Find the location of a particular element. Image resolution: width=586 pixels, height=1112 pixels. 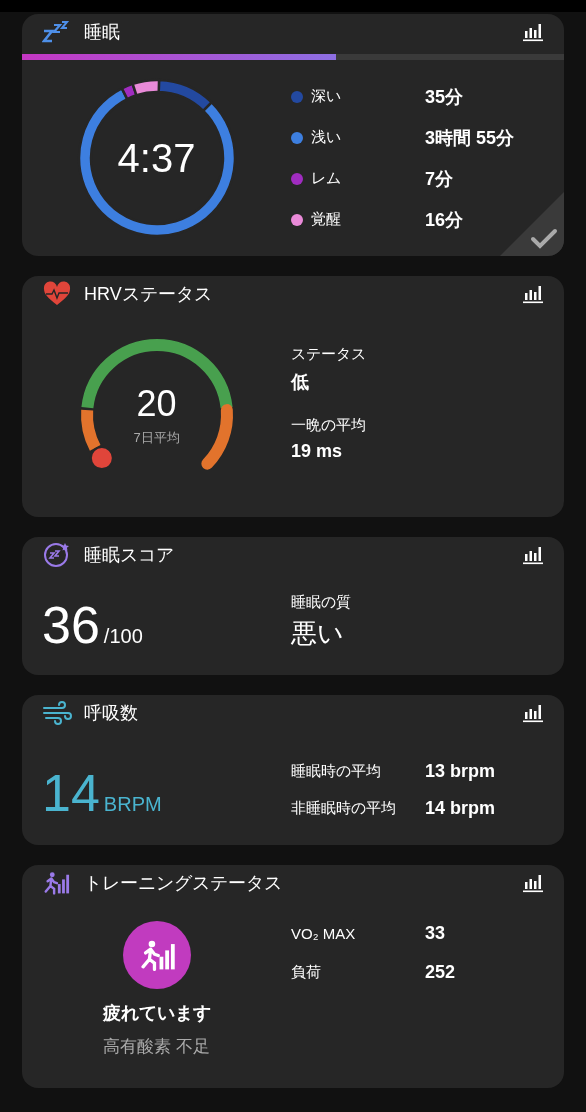

respiration-card: 呼吸数 14 BRPM 睡眠時の平均 13 brpm 非睡眠時の平均 14 brpm is located at coordinates (293, 770).